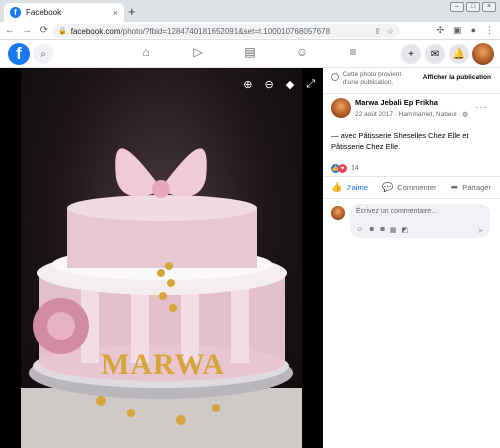 The image size is (500, 448). Describe the element at coordinates (353, 52) in the screenshot. I see `menu-icon: ≡` at that location.